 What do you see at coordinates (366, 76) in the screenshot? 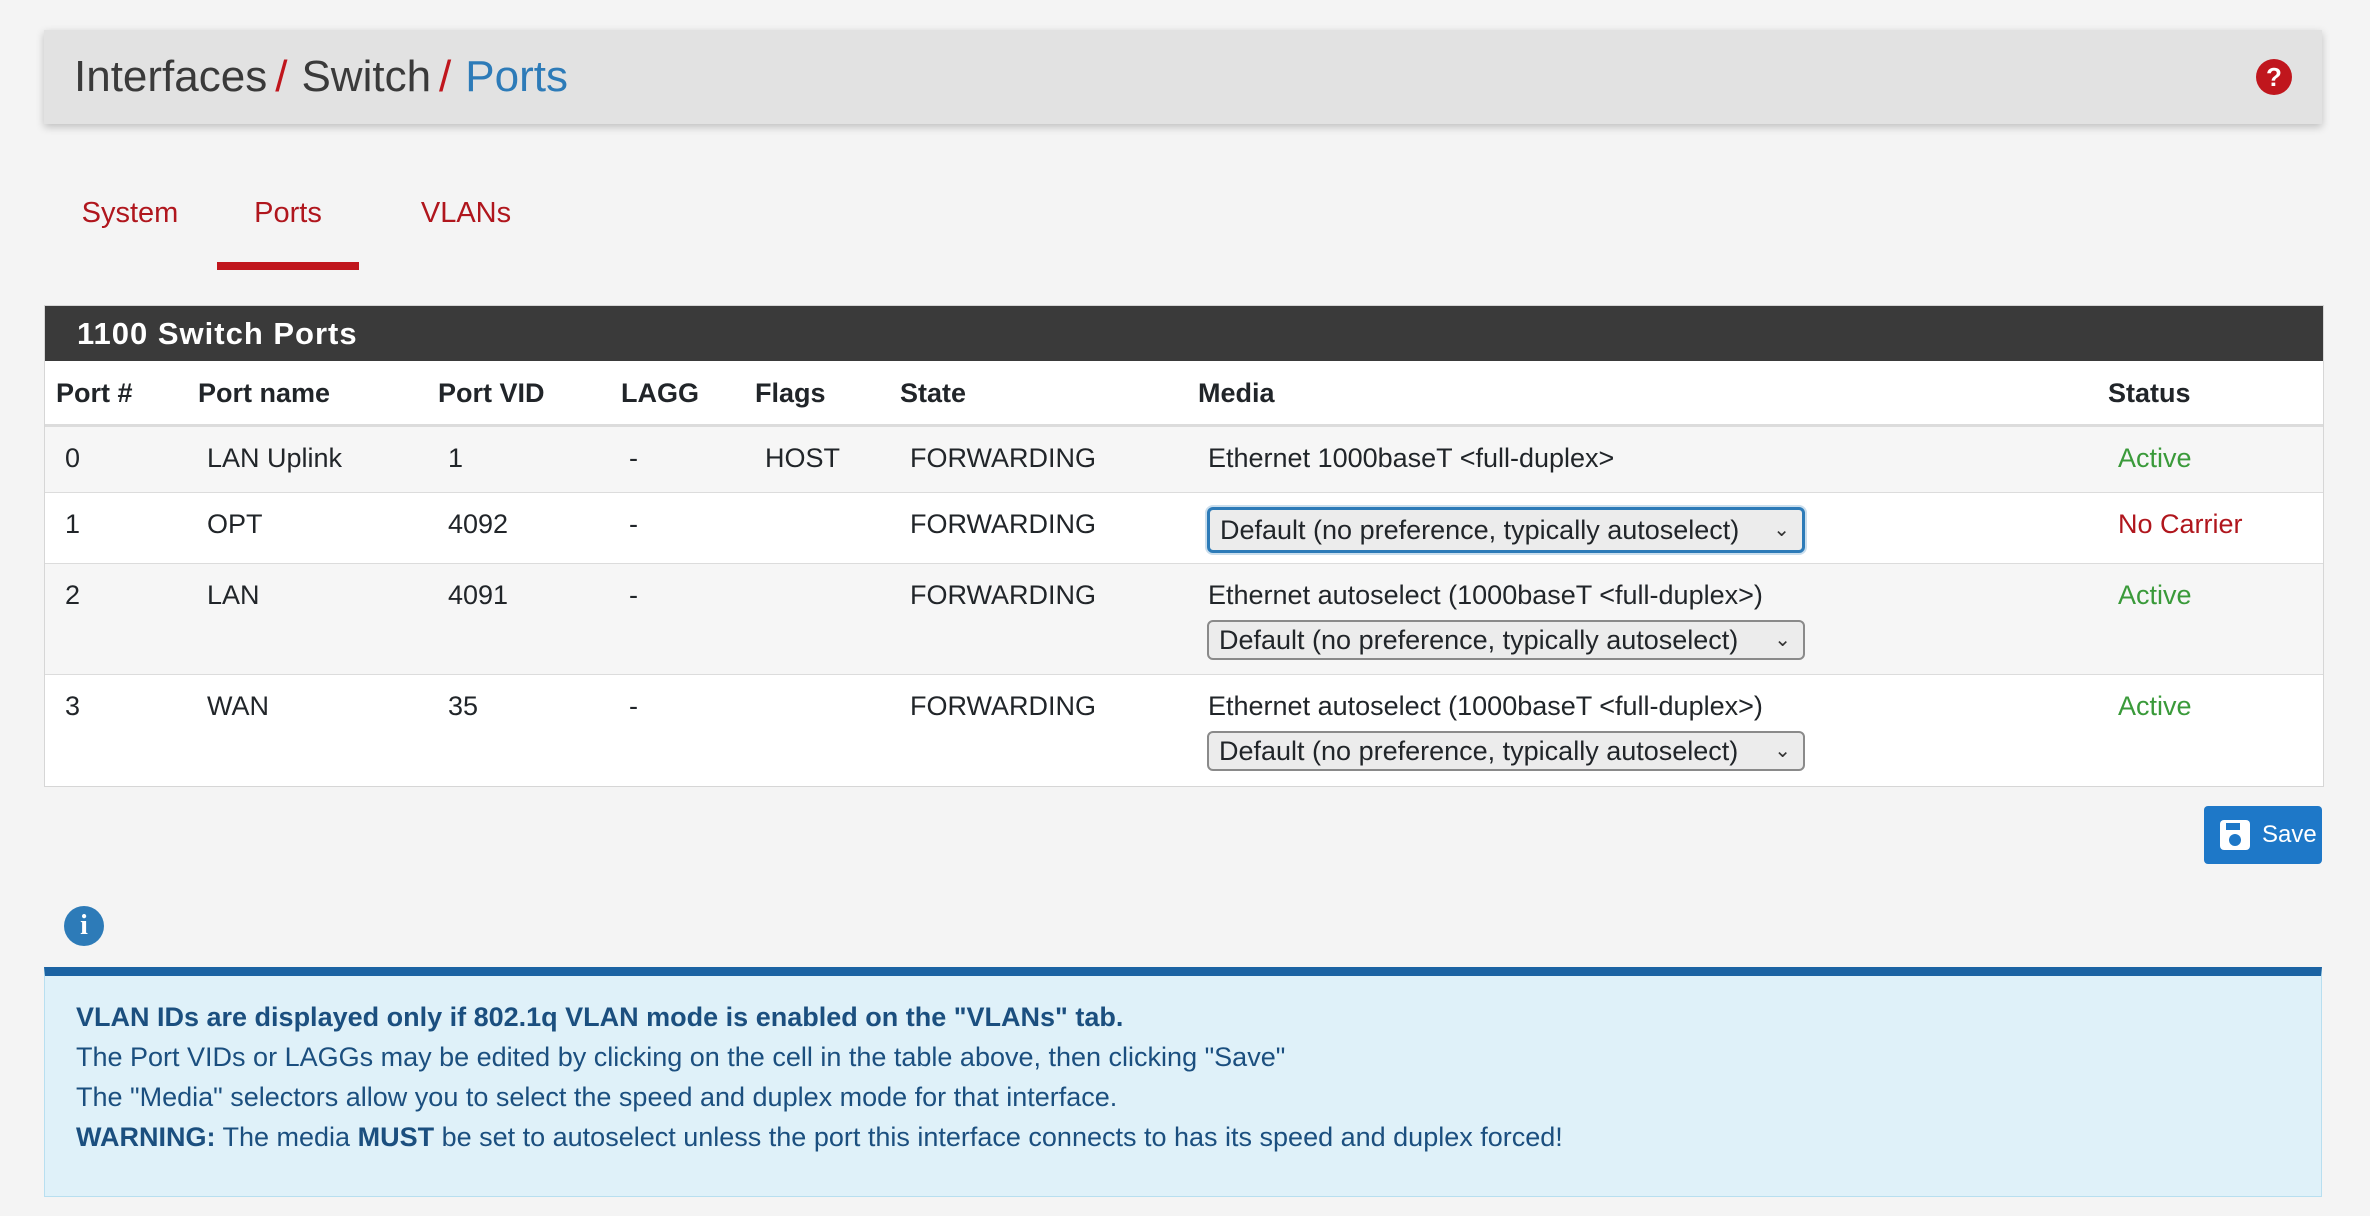
I see `breadcrumb-item-switch: Switch` at bounding box center [366, 76].